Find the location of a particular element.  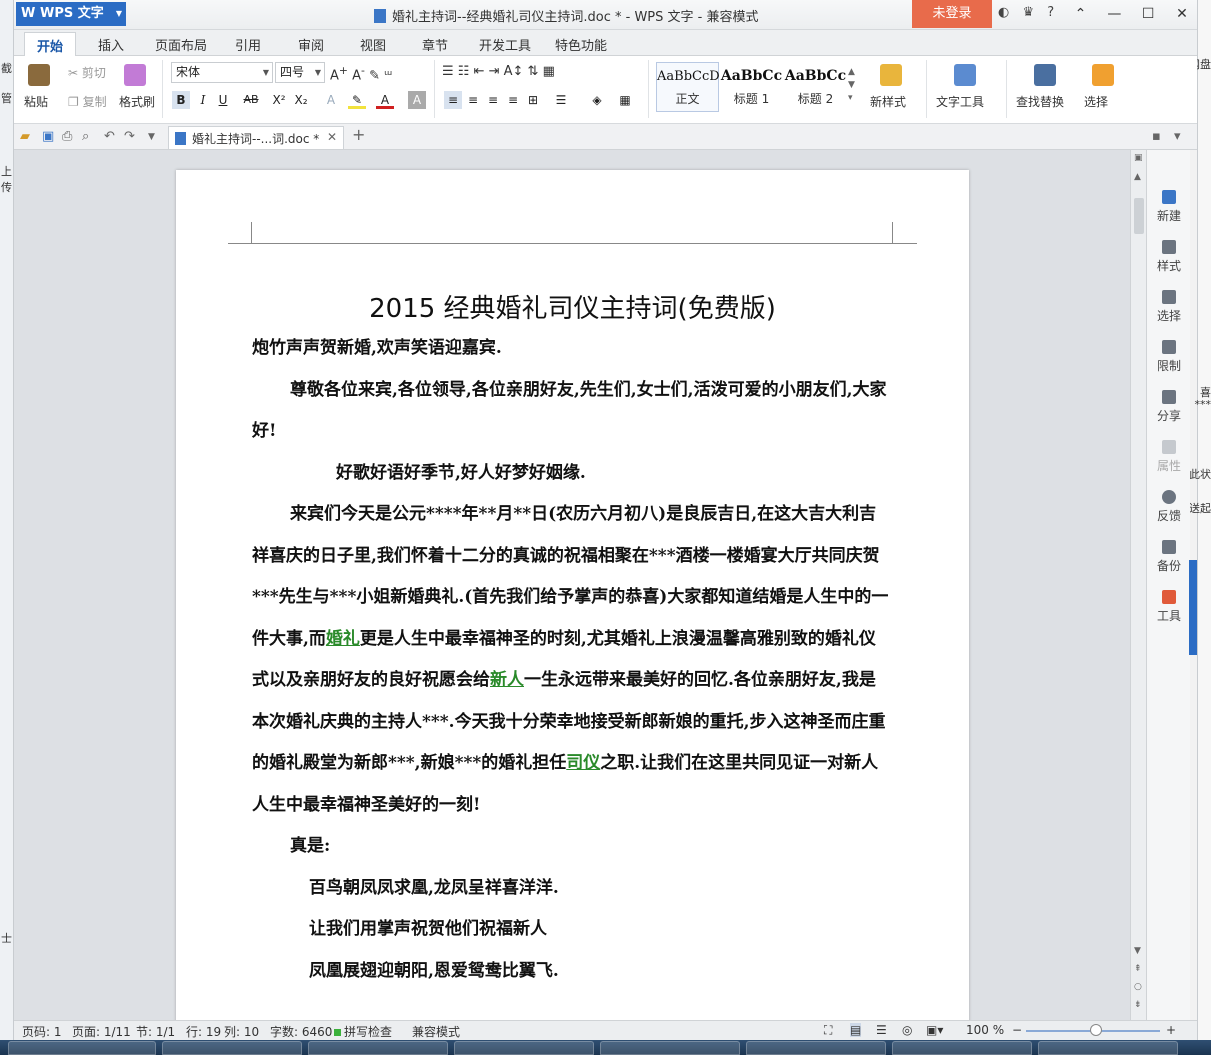

tab-developer: 开发工具 is located at coordinates (505, 44).